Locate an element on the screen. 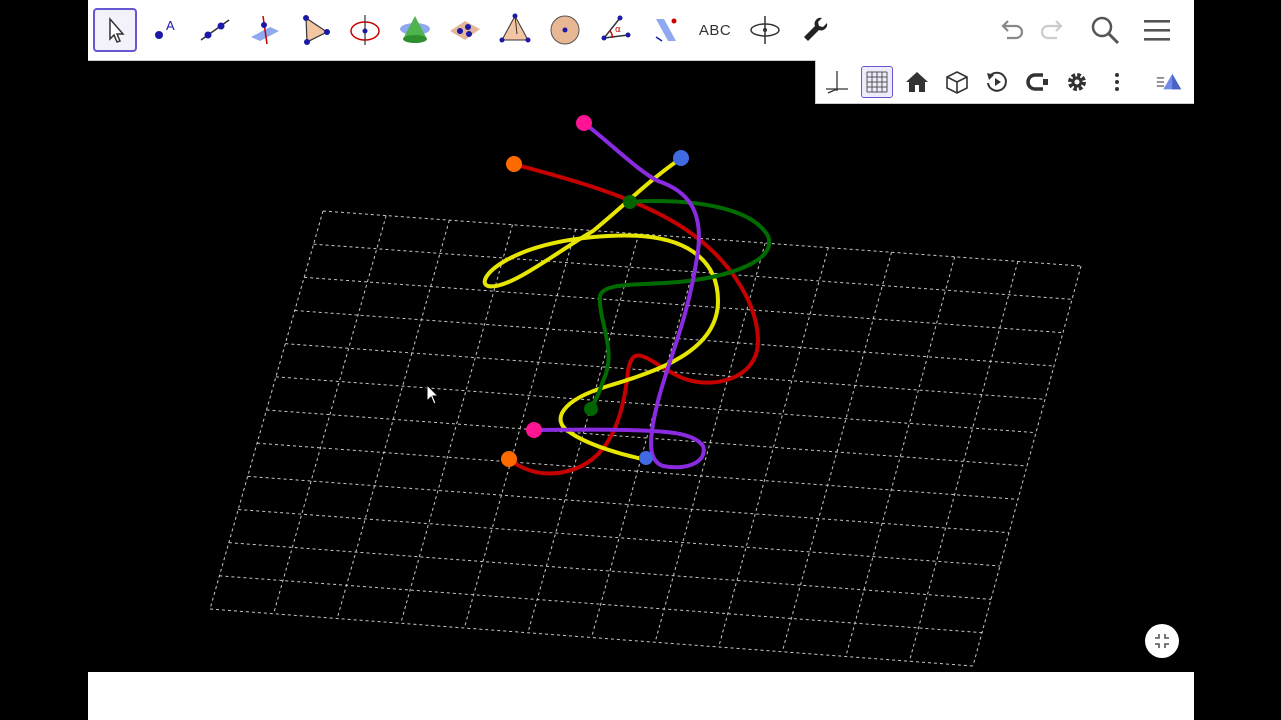  pyramid-tool-button is located at coordinates (515, 30).